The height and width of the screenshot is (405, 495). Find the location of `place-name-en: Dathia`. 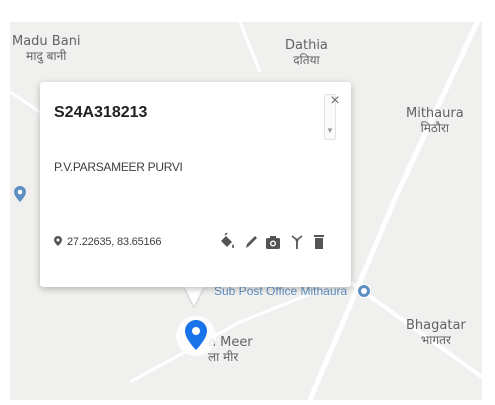

place-name-en: Dathia is located at coordinates (306, 45).